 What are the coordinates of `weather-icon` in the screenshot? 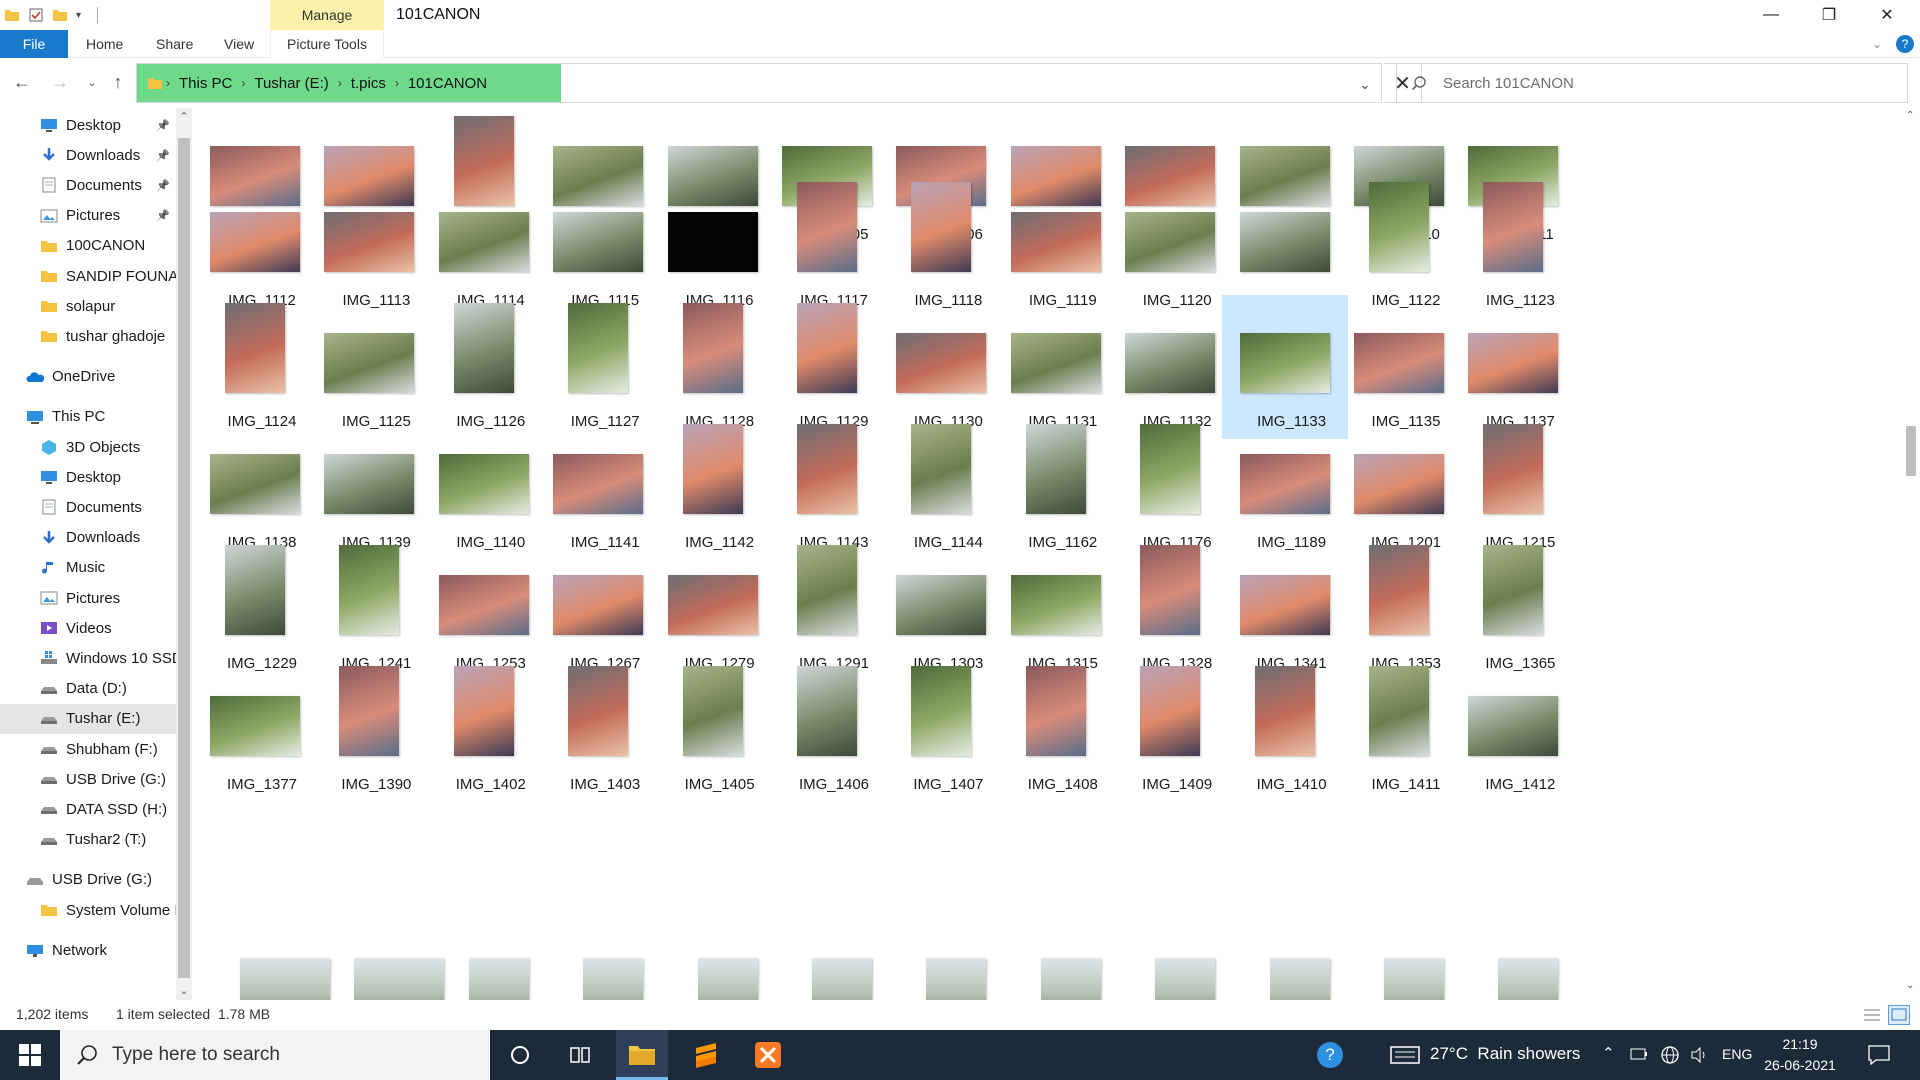 It's located at (1405, 1055).